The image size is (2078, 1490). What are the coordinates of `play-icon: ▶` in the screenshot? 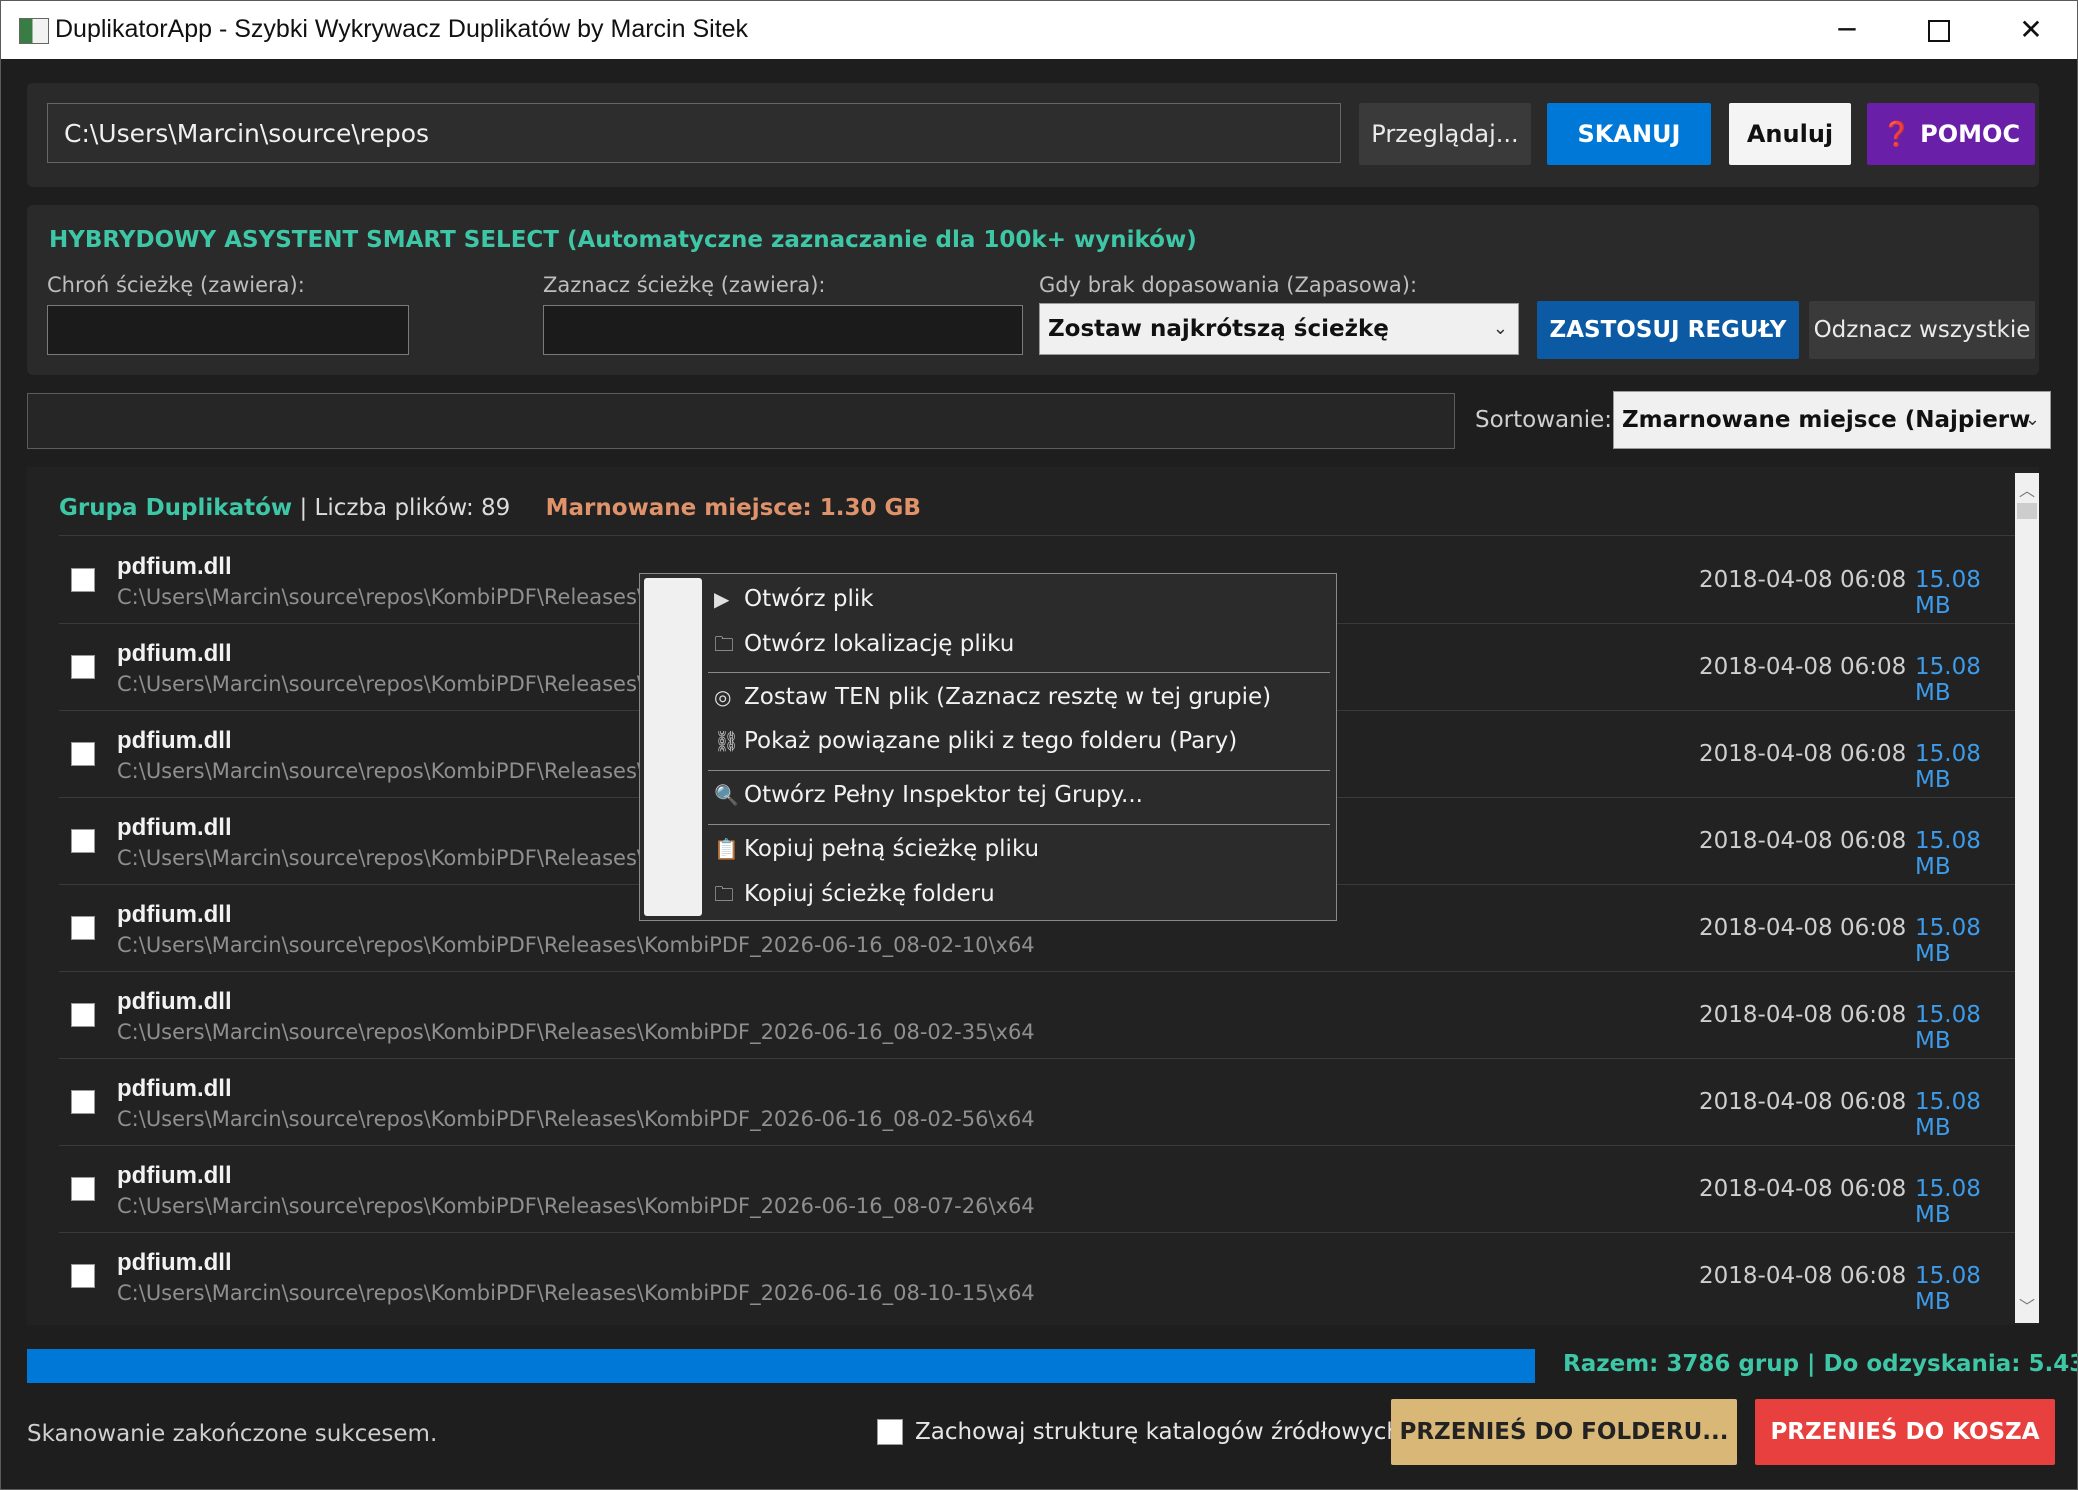 It's located at (722, 599).